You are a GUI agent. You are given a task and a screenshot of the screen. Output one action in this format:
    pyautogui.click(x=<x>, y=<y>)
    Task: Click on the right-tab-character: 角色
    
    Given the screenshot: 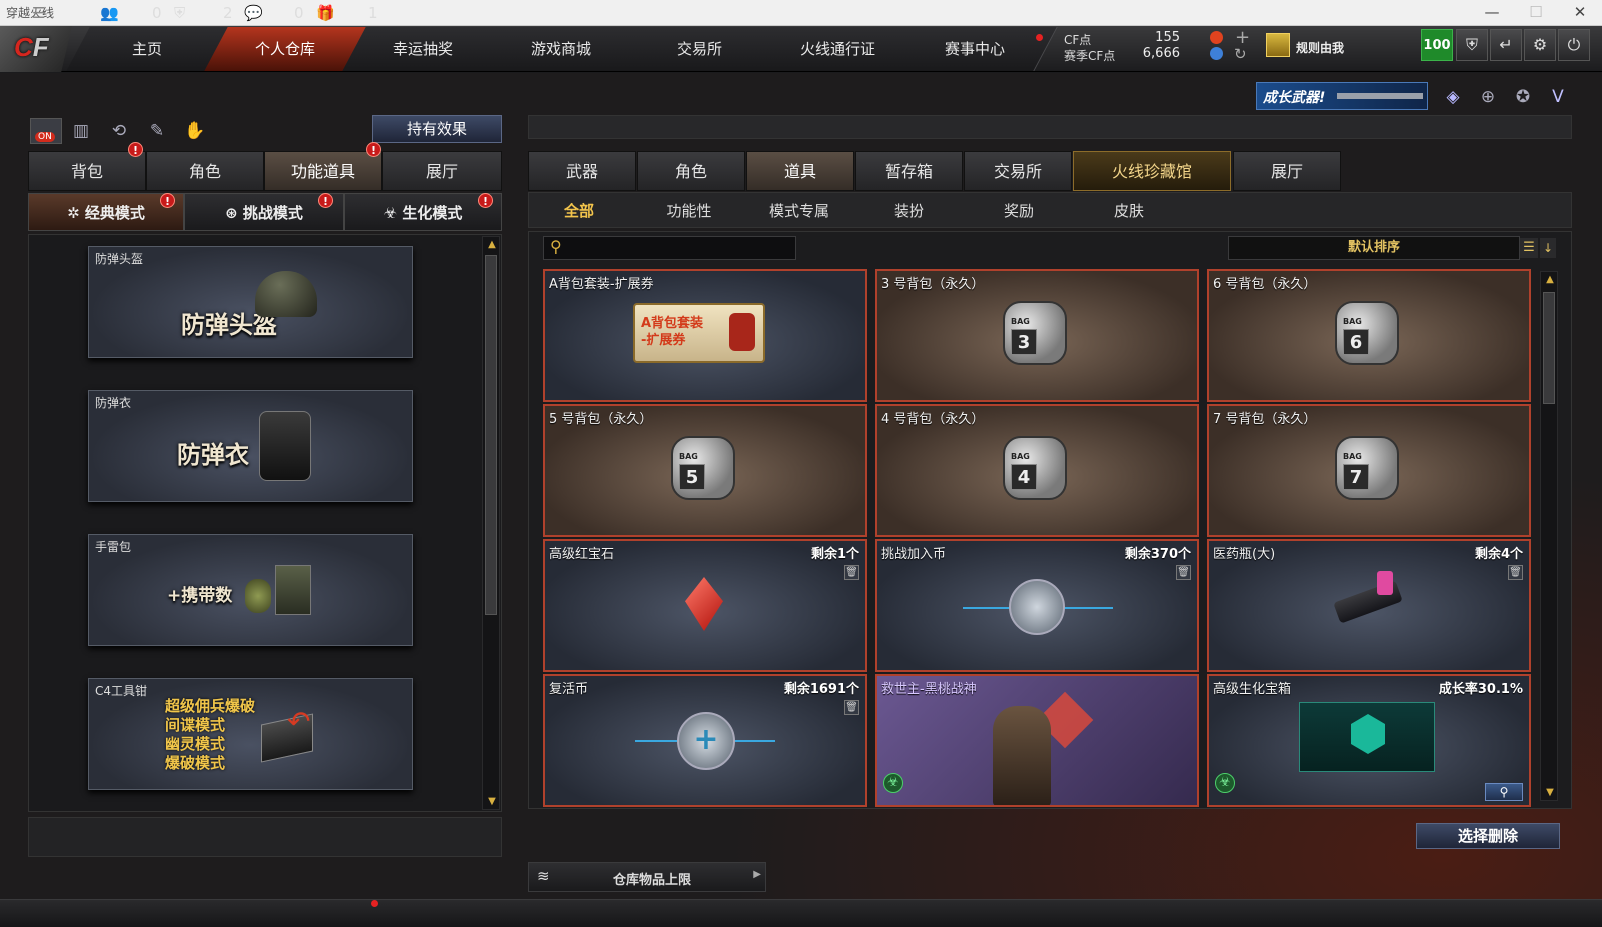 What is the action you would take?
    pyautogui.click(x=691, y=171)
    